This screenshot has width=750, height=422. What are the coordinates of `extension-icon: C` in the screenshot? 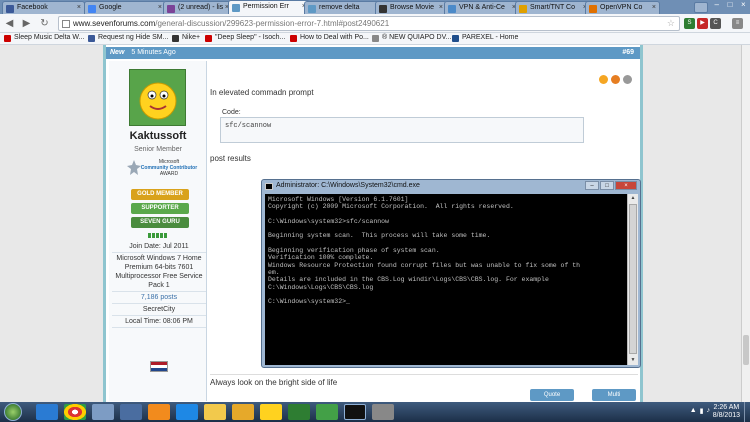 It's located at (715, 23).